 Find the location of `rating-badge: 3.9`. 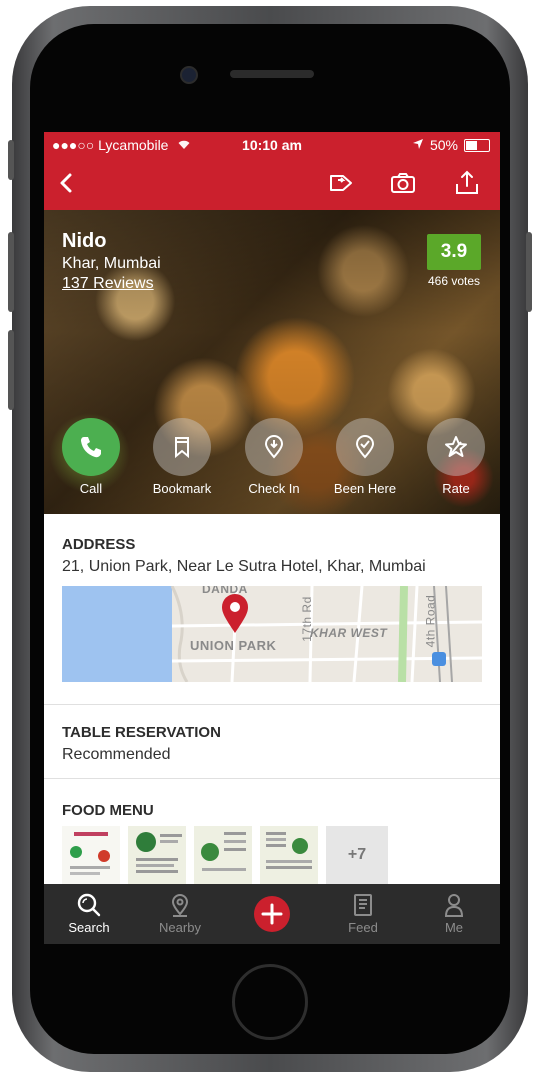

rating-badge: 3.9 is located at coordinates (454, 252).